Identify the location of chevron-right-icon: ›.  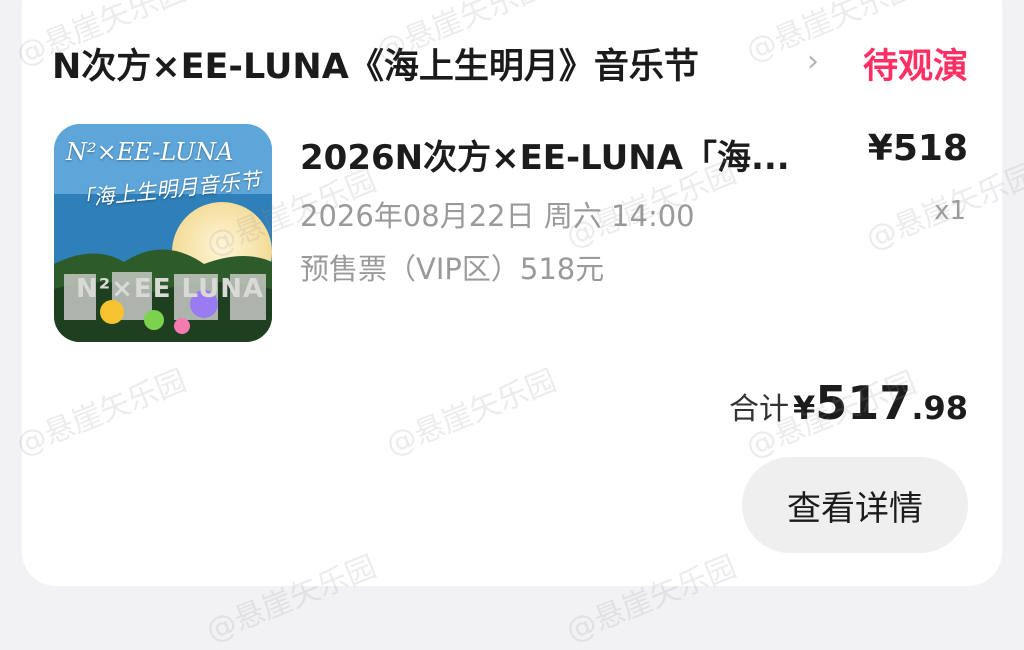
(813, 61).